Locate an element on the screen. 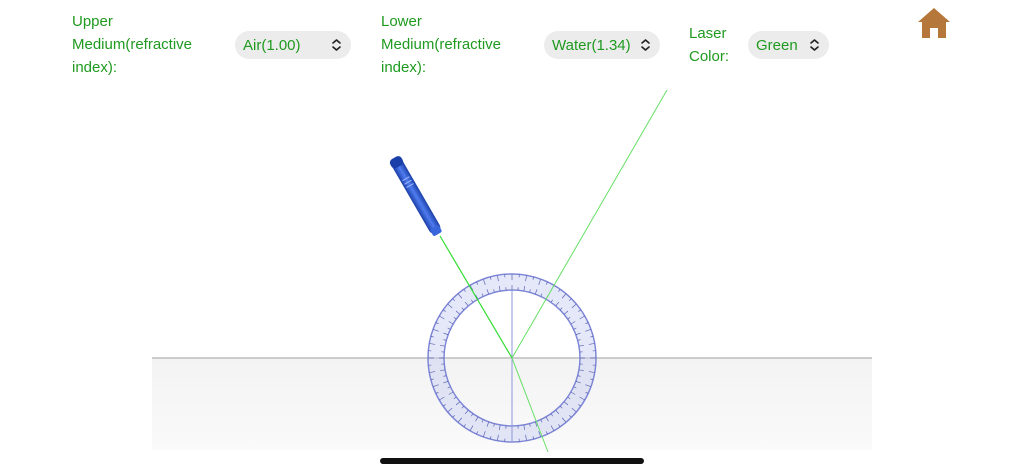 Image resolution: width=1024 pixels, height=473 pixels. upper-medium-value: Air(1.00) is located at coordinates (272, 45).